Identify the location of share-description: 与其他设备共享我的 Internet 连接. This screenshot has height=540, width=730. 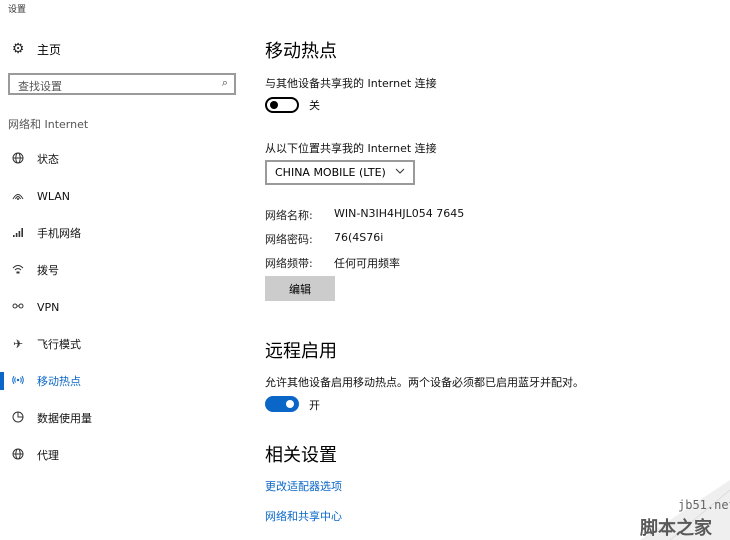
(351, 83).